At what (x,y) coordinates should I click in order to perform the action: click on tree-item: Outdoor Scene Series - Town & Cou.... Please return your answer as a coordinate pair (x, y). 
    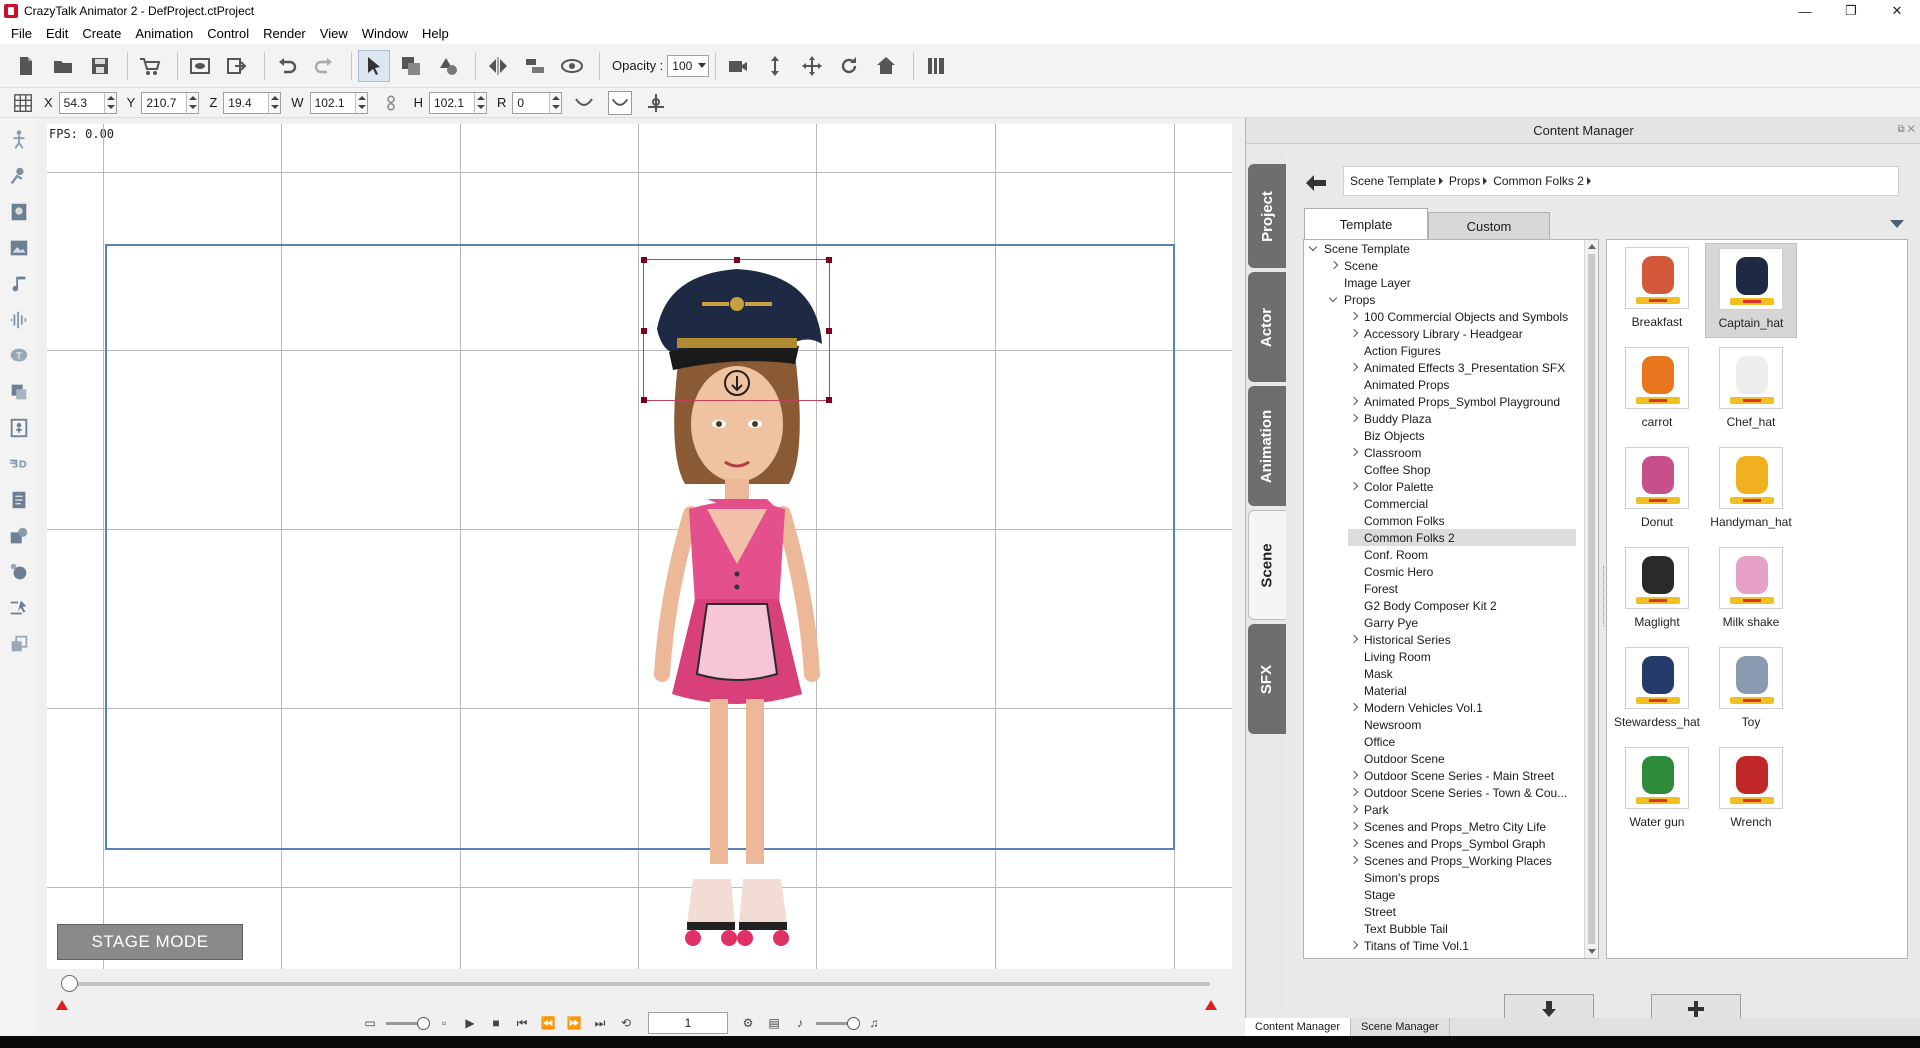
    Looking at the image, I should click on (1457, 792).